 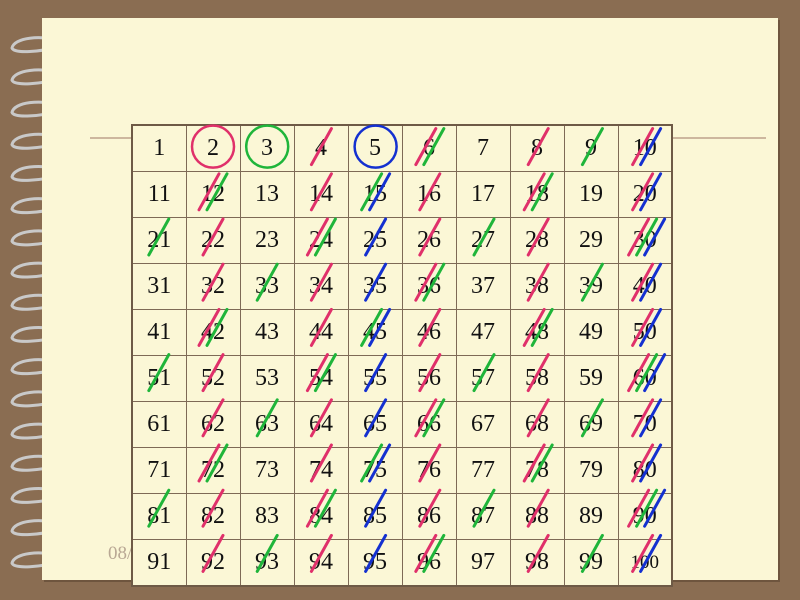 What do you see at coordinates (375, 424) in the screenshot?
I see `grid-cell: 65` at bounding box center [375, 424].